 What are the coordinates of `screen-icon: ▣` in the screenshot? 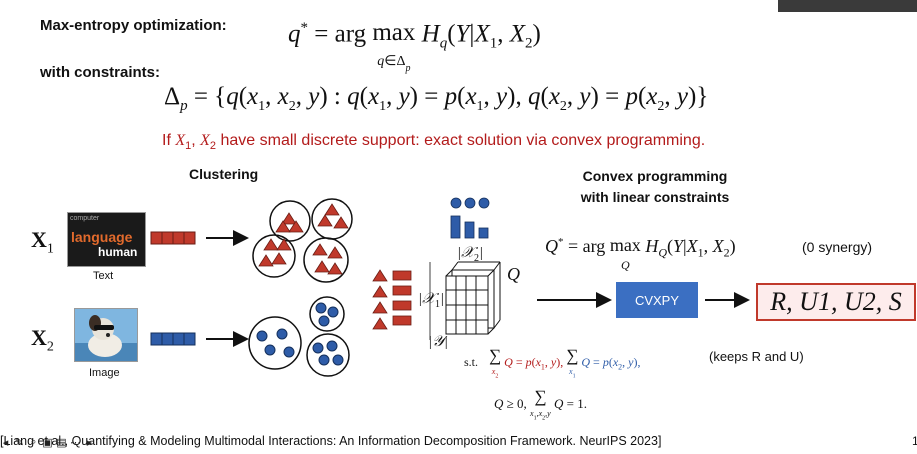 It's located at (47, 444).